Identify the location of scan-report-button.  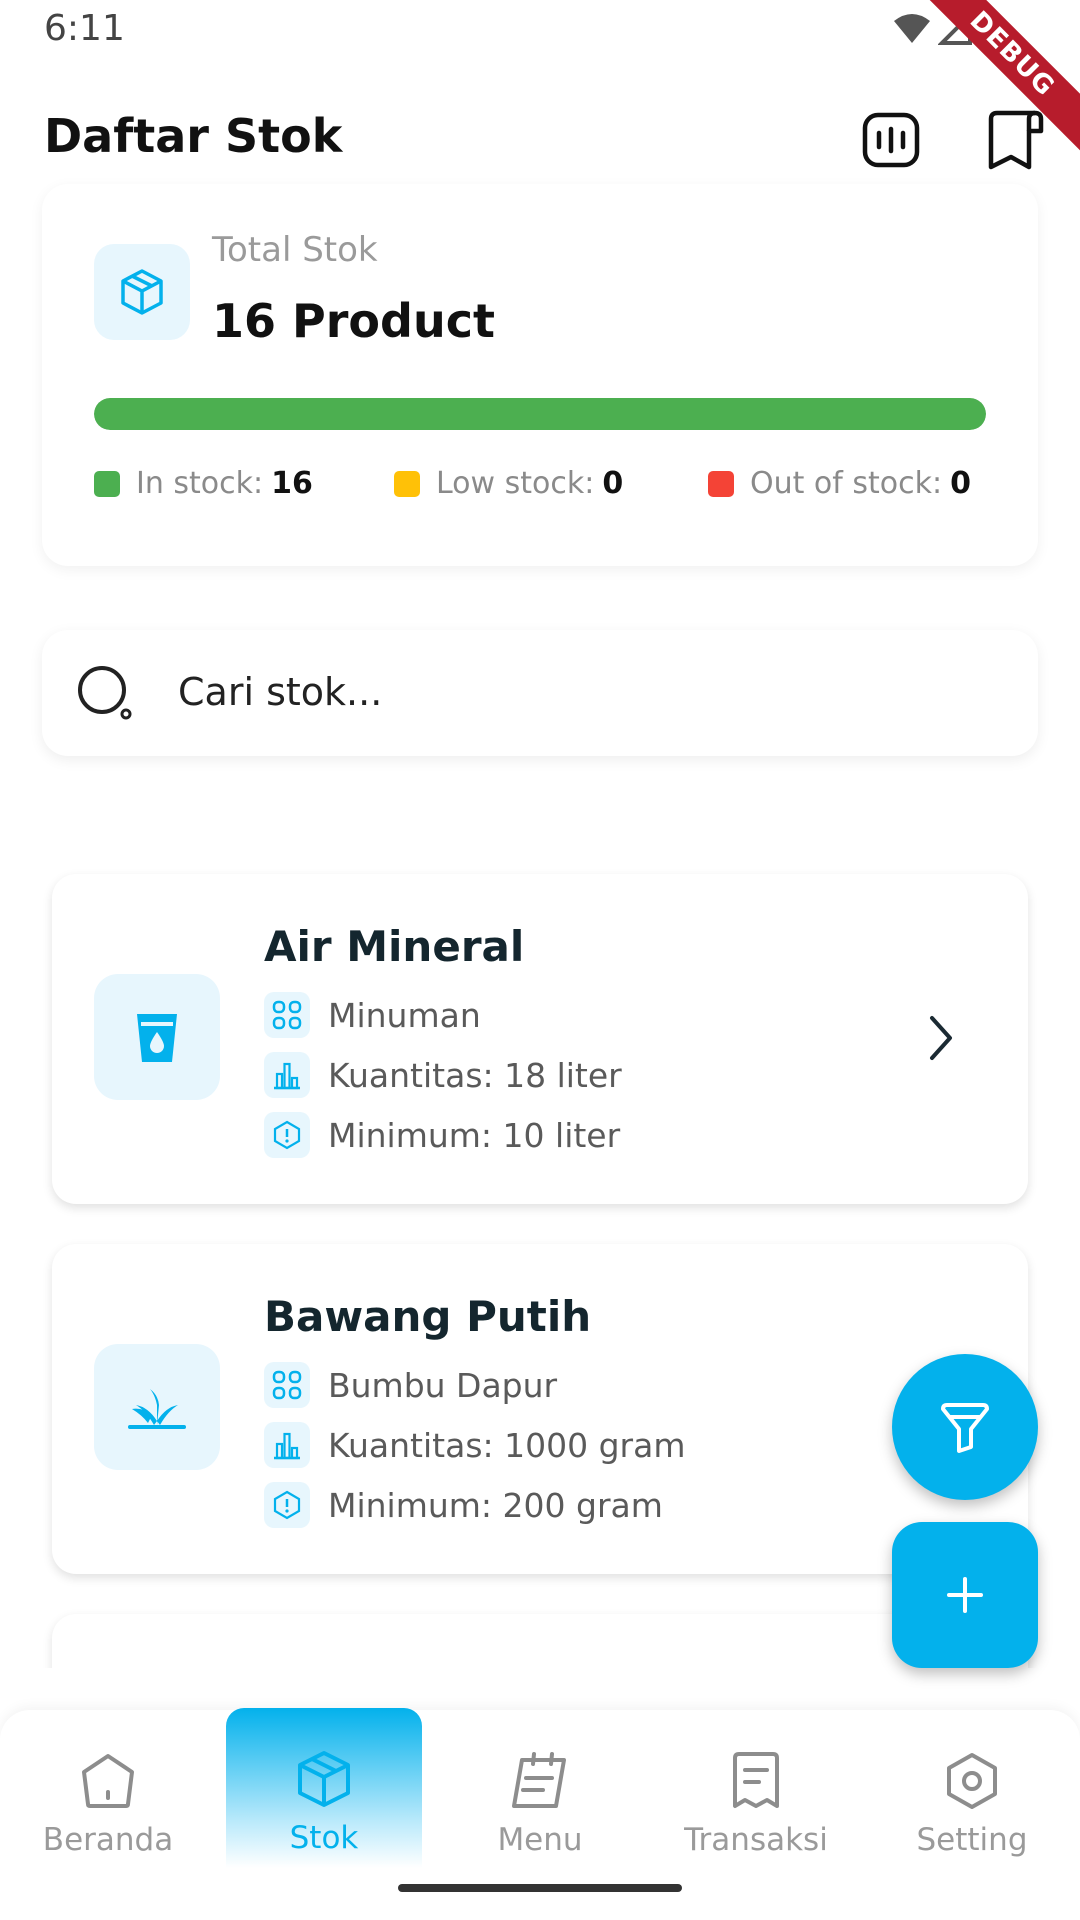
(891, 140).